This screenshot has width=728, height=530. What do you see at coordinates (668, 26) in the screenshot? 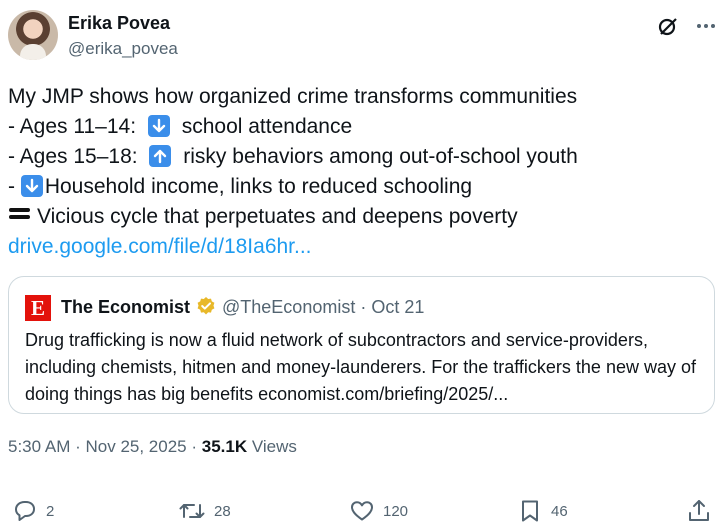
I see `grok-icon` at bounding box center [668, 26].